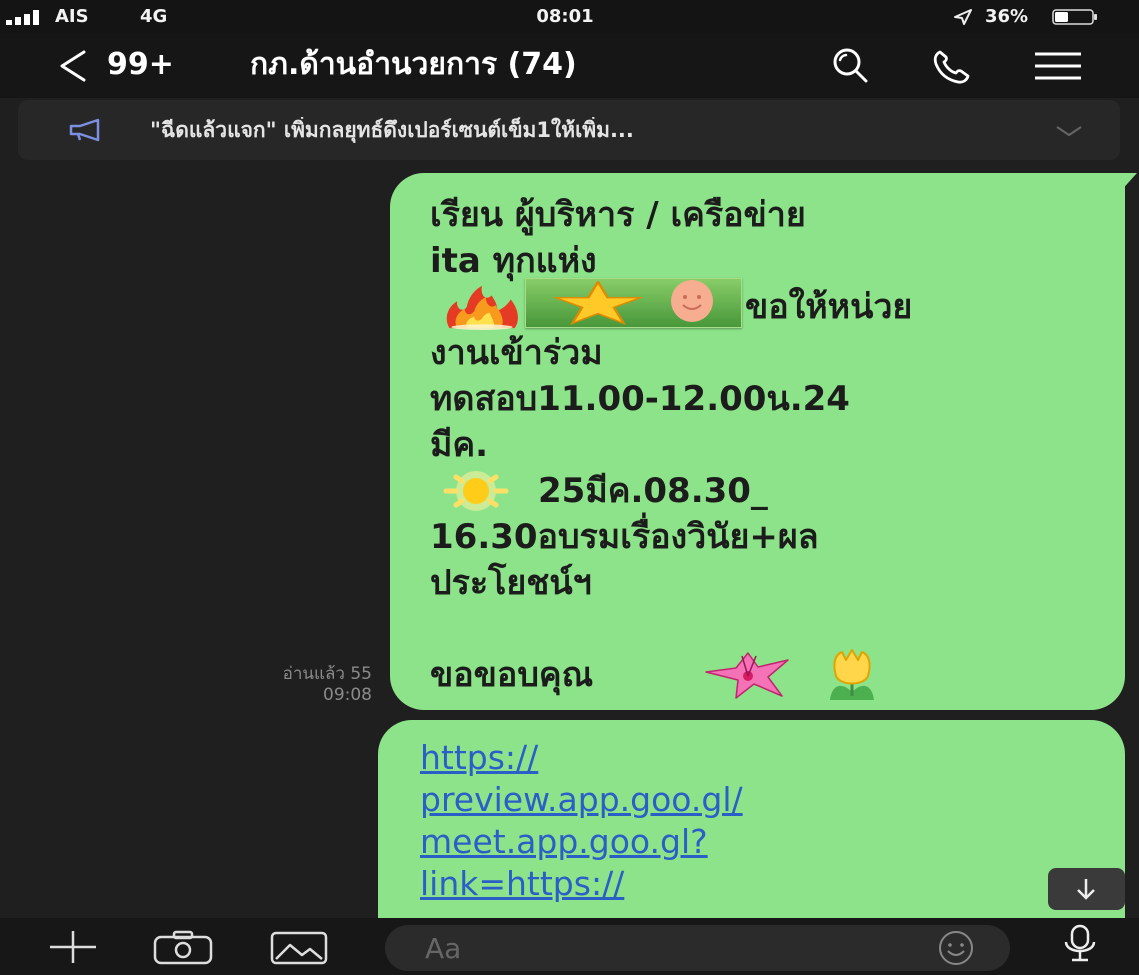  Describe the element at coordinates (72, 16) in the screenshot. I see `carrier-label: AIS` at that location.